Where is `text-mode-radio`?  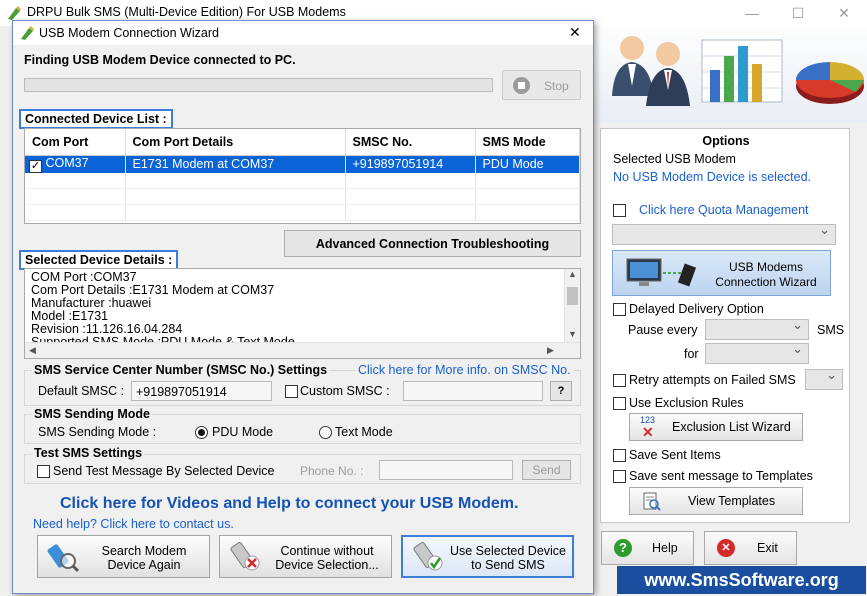
text-mode-radio is located at coordinates (325, 432).